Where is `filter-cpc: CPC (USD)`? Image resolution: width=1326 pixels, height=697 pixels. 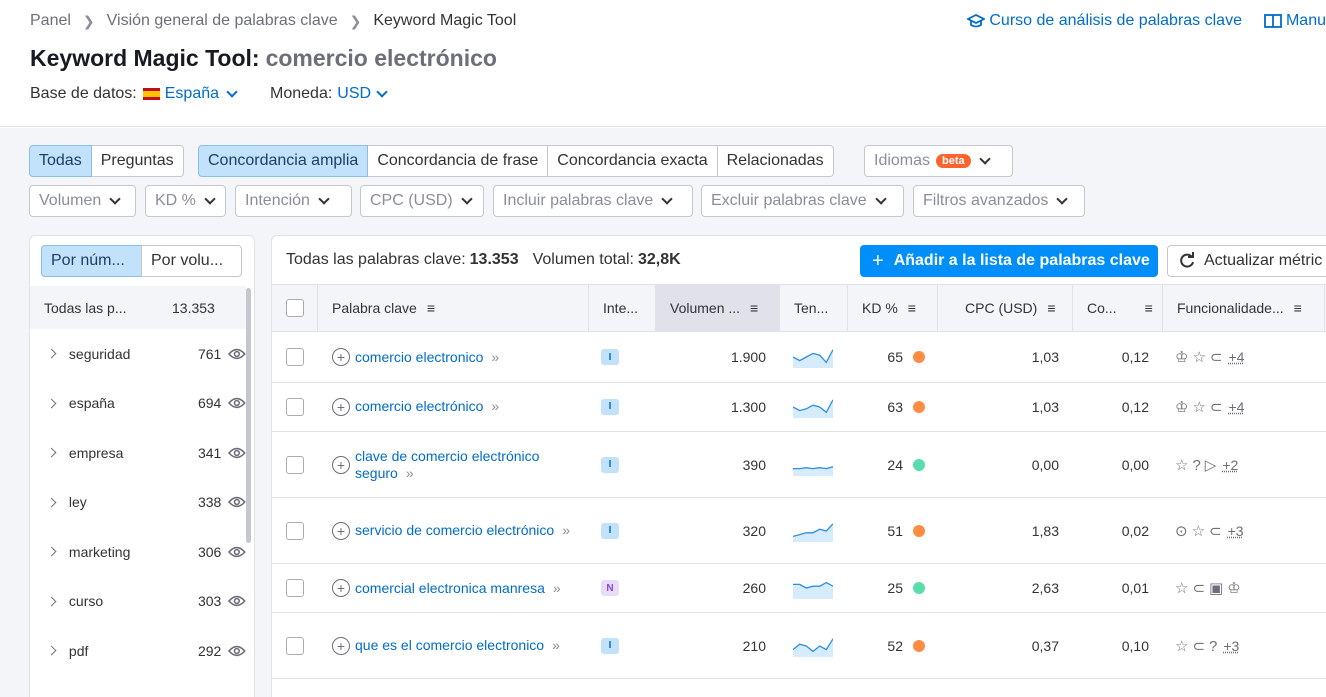 filter-cpc: CPC (USD) is located at coordinates (422, 201).